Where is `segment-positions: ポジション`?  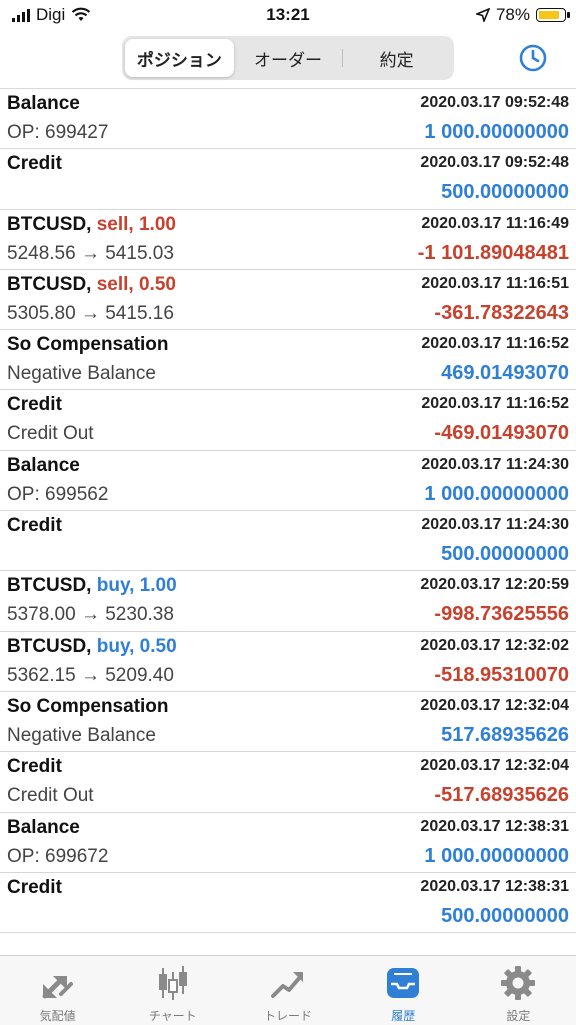 segment-positions: ポジション is located at coordinates (179, 58).